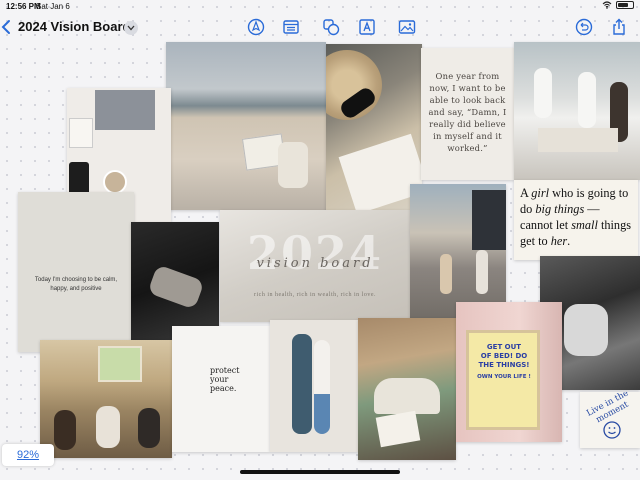 The width and height of the screenshot is (640, 480). Describe the element at coordinates (374, 130) in the screenshot. I see `straw-hat-photo` at that location.